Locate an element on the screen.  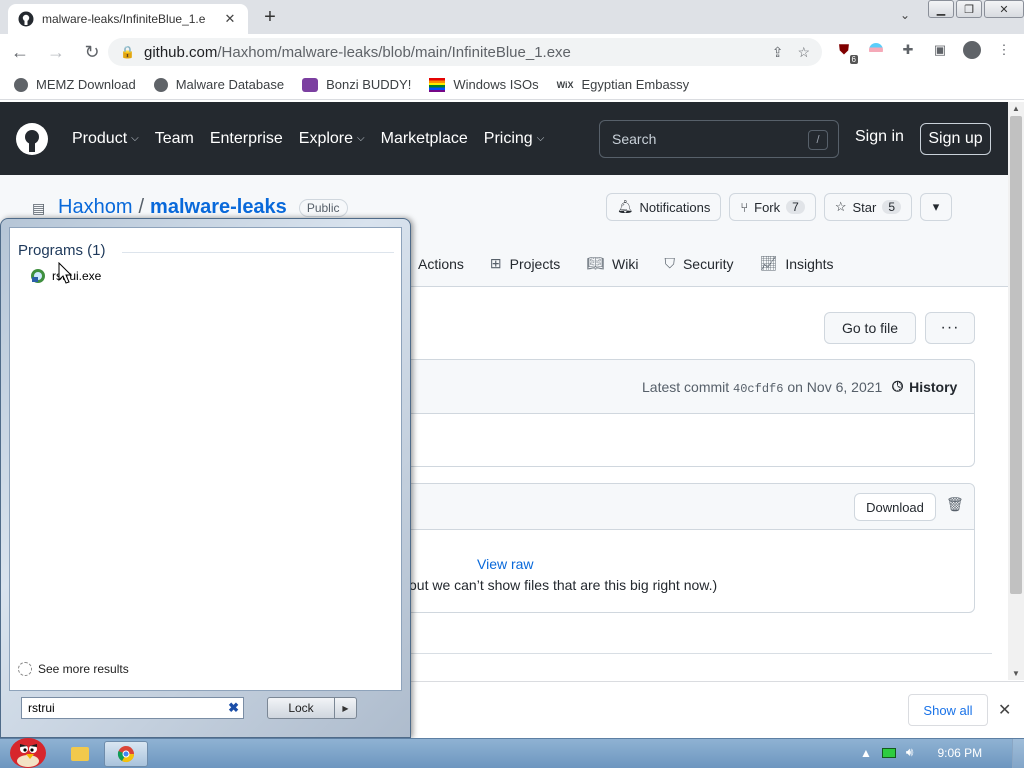
share-icon: ⇪ is located at coordinates (778, 52).